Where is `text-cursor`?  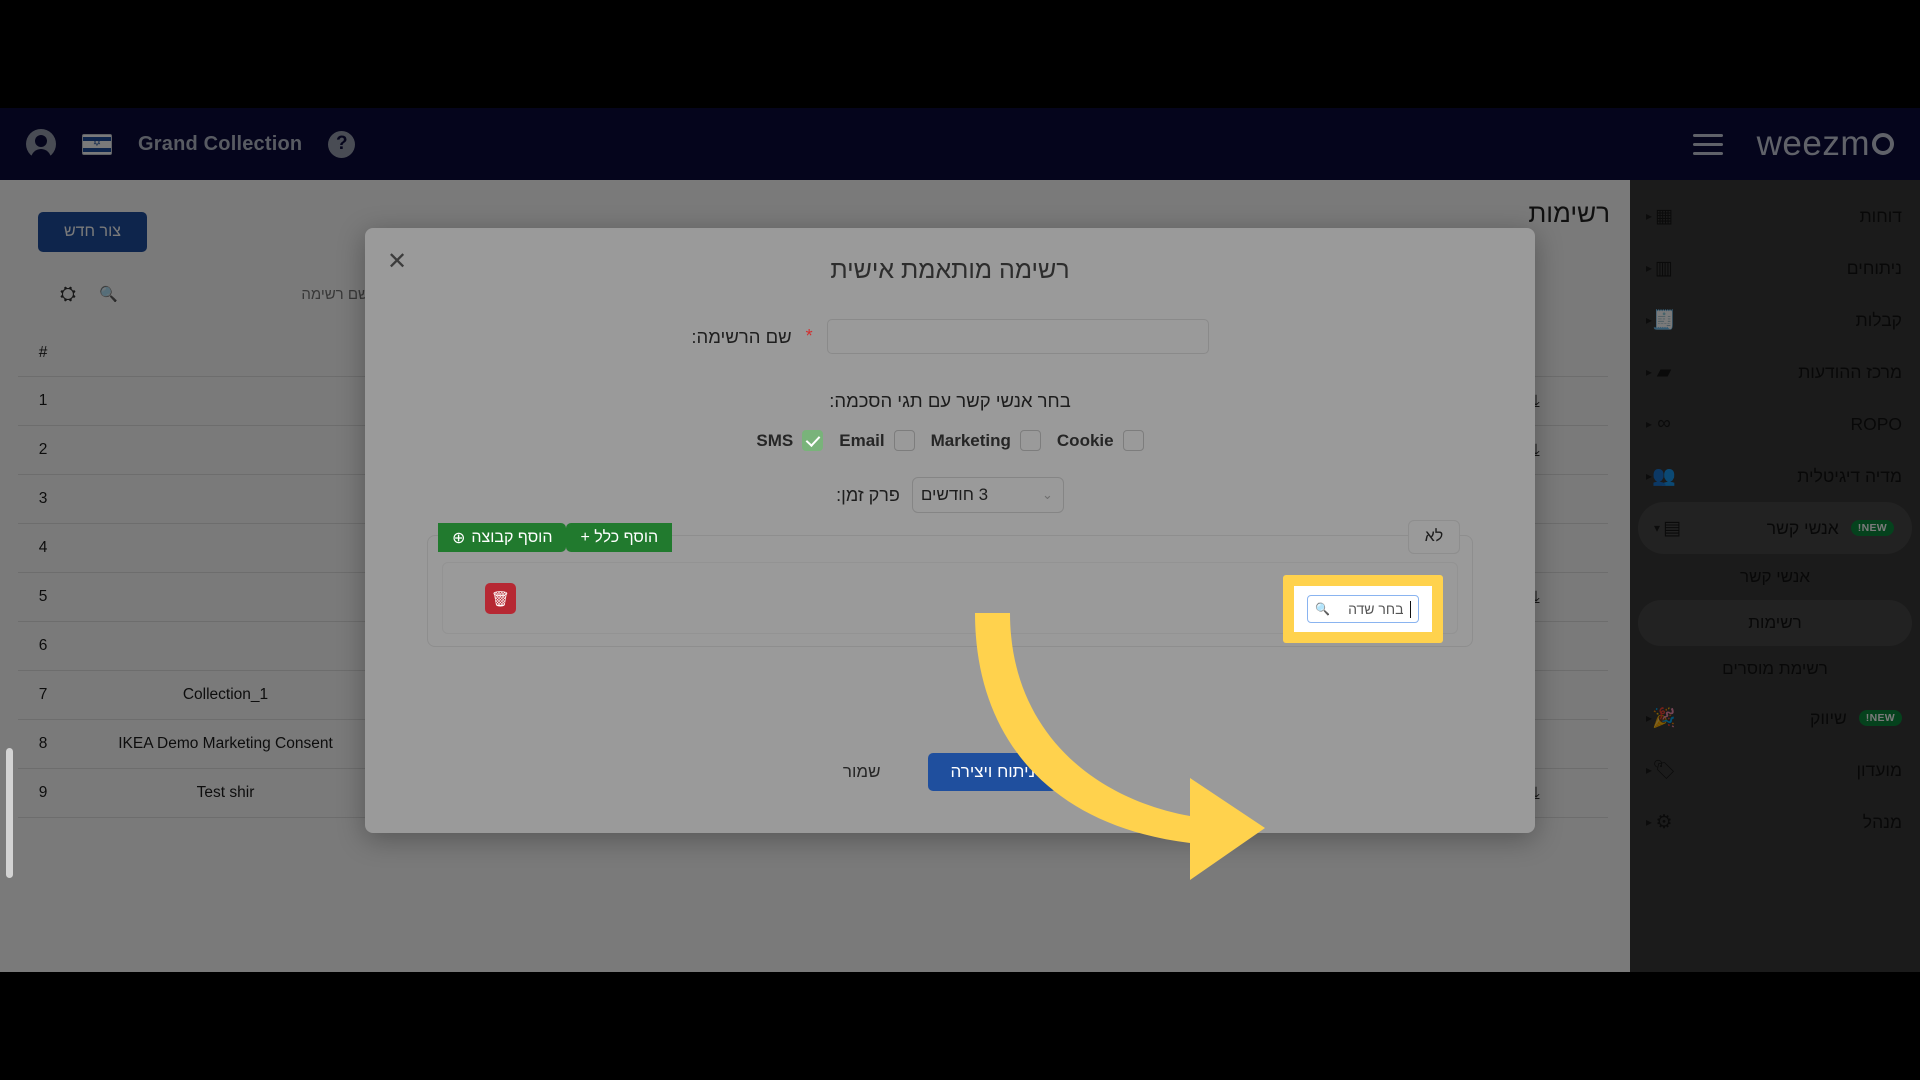
text-cursor is located at coordinates (1410, 609).